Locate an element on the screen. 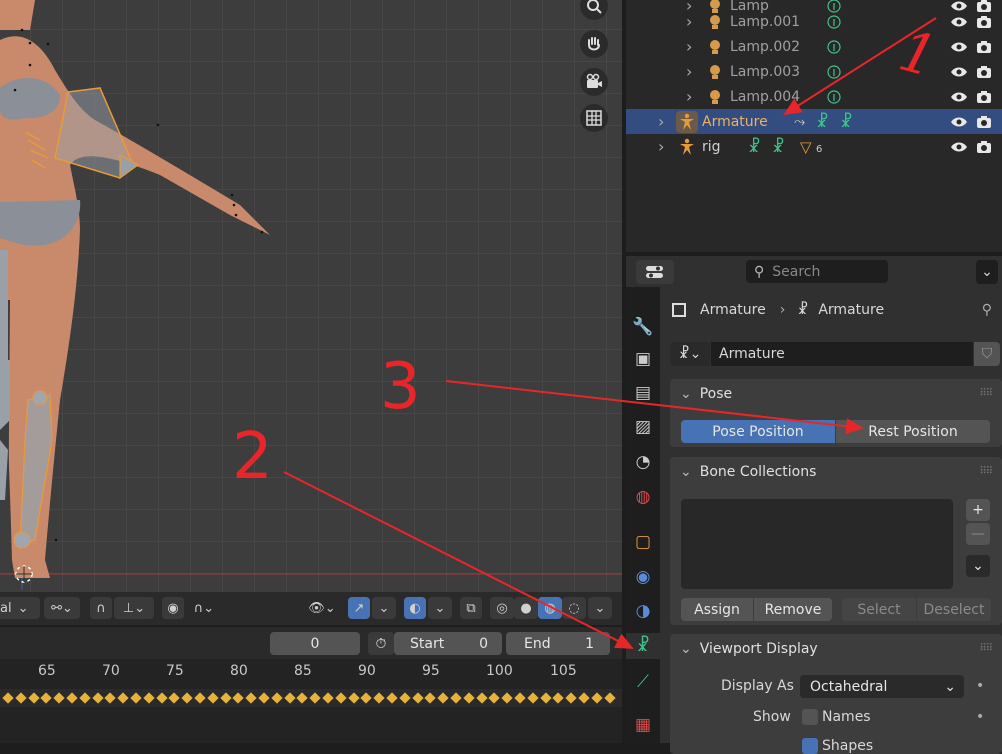 The image size is (1002, 754). timeline: 65 70 75 80 85 90 95 100 105 is located at coordinates (311, 701).